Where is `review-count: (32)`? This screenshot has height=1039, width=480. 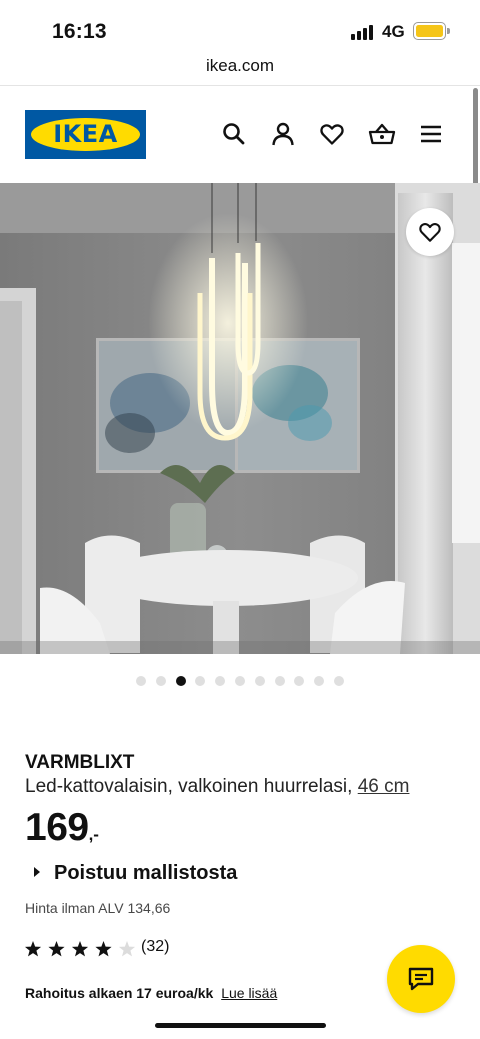
review-count: (32) is located at coordinates (155, 946).